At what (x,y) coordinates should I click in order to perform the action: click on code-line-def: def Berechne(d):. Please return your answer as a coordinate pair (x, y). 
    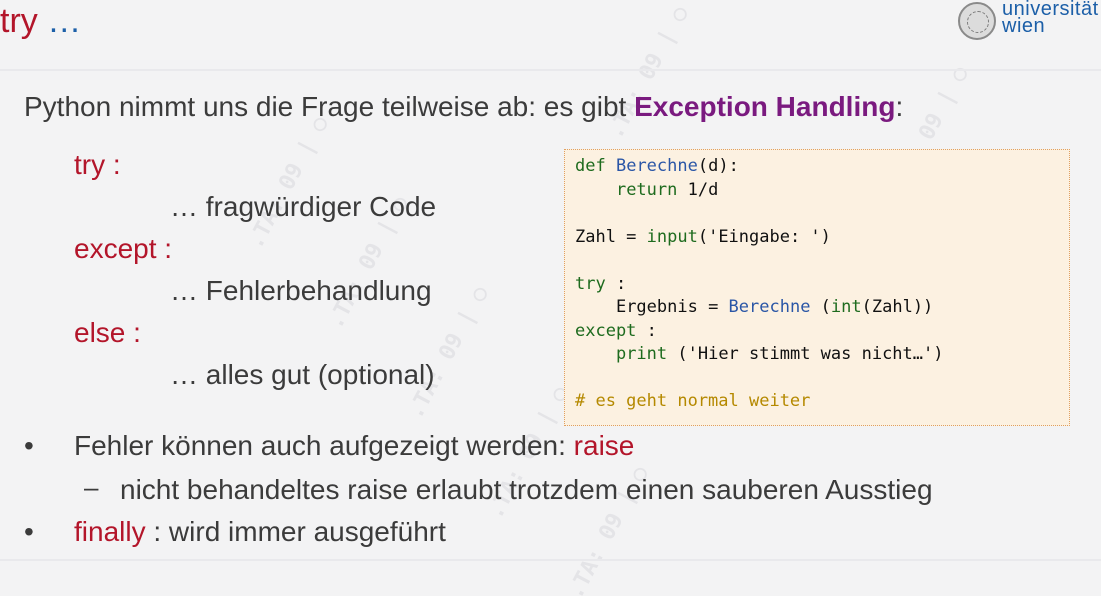
    Looking at the image, I should click on (822, 167).